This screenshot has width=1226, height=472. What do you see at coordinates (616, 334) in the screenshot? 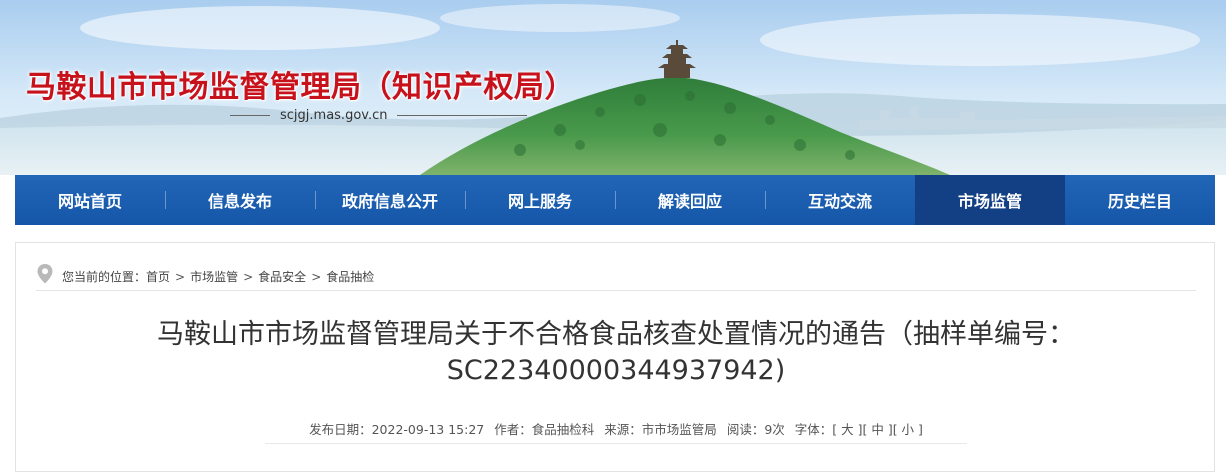
I see `article-title-line1: 马鞍山市市场监督管理局关于不合格食品核查处置情况的通告（抽样单编号：` at bounding box center [616, 334].